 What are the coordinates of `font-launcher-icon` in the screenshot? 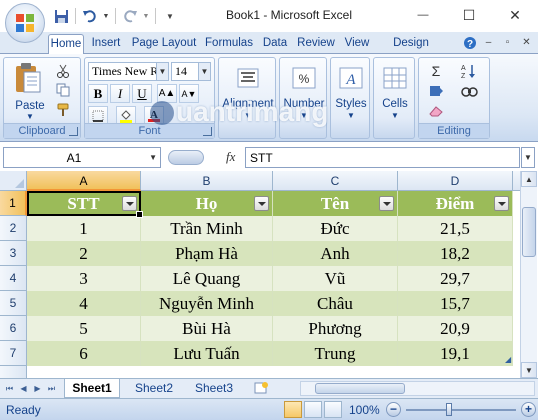 It's located at (207, 131).